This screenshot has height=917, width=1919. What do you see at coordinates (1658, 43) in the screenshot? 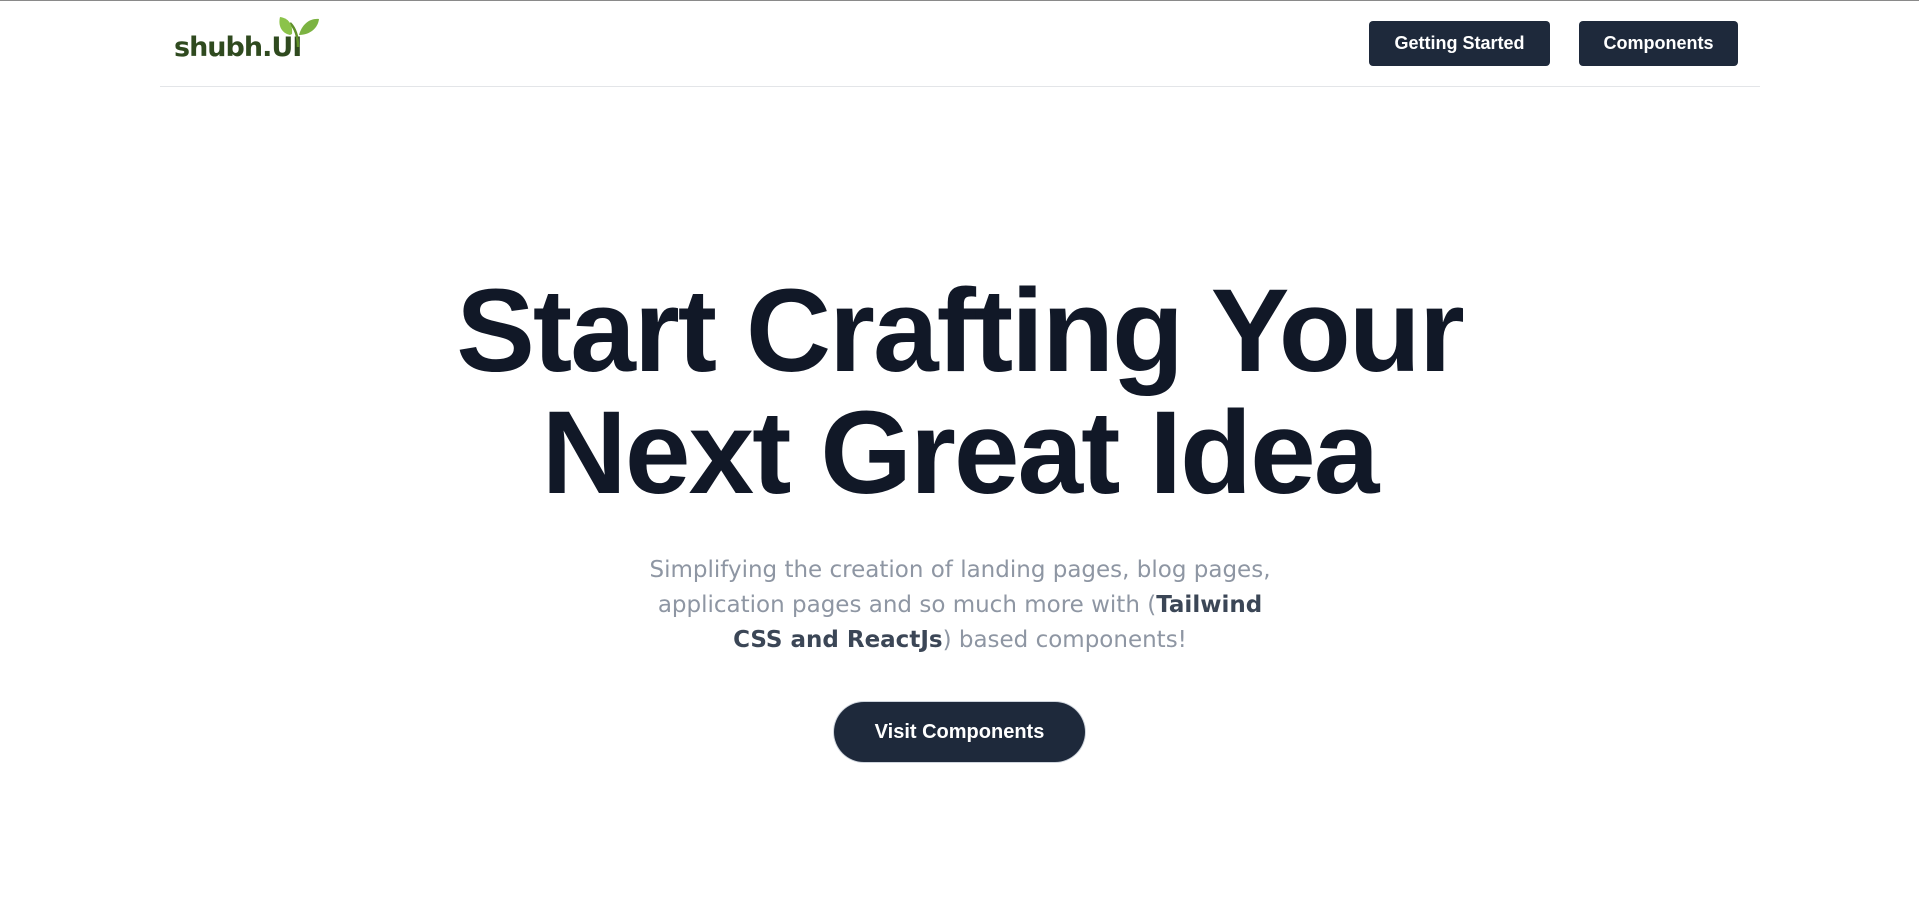
I see `components-button: Components` at bounding box center [1658, 43].